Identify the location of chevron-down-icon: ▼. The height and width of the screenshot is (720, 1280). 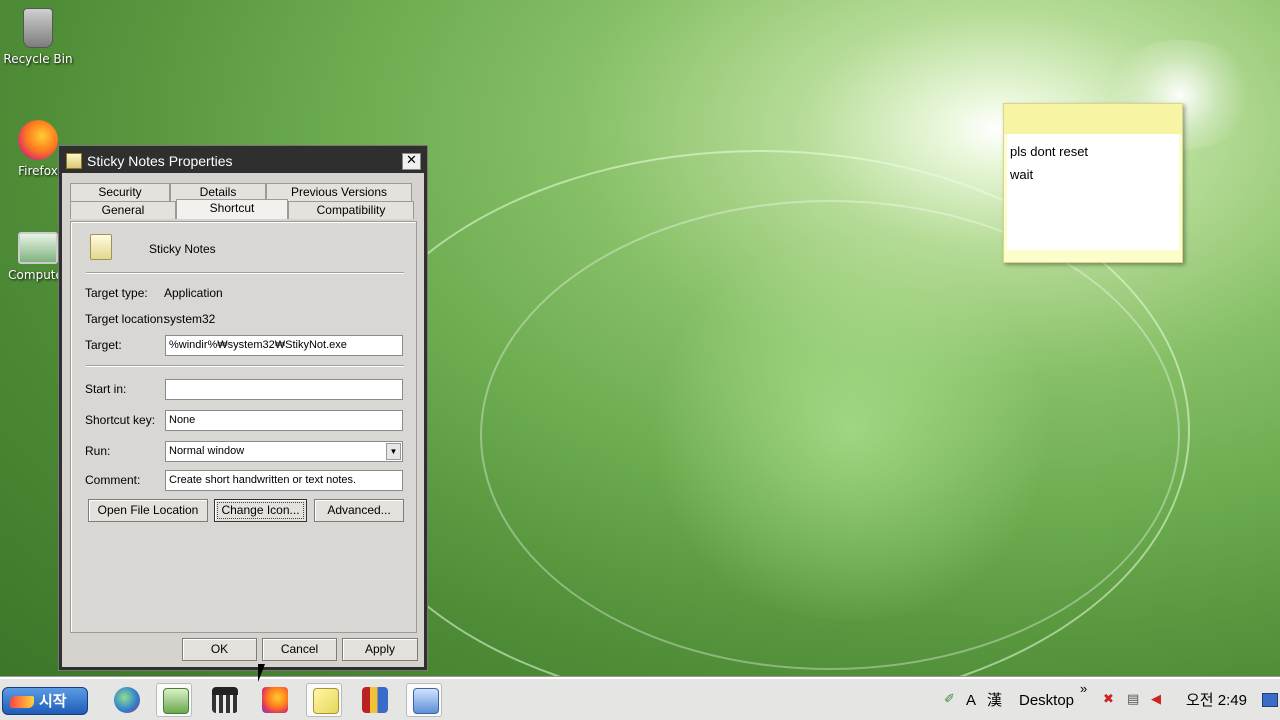
(393, 451).